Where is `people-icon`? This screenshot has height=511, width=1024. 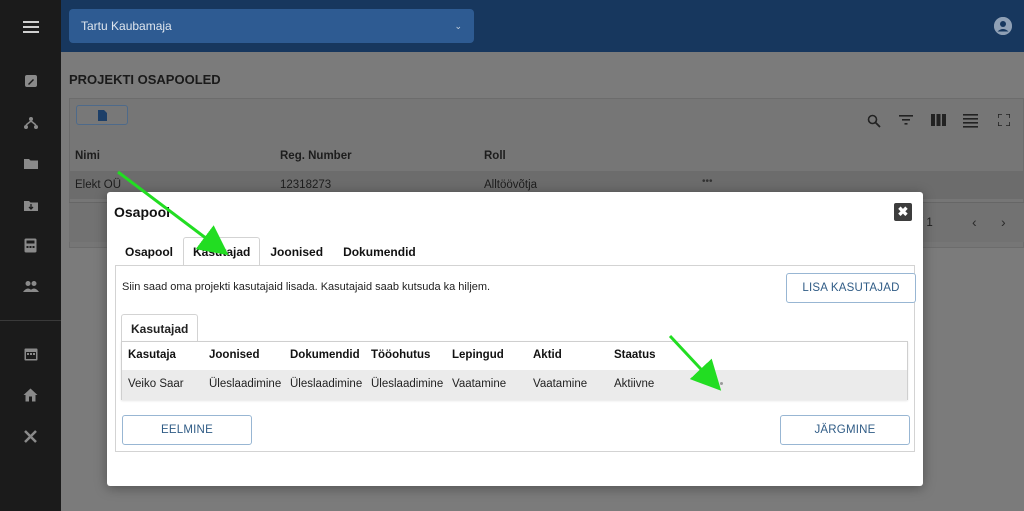 people-icon is located at coordinates (30, 286).